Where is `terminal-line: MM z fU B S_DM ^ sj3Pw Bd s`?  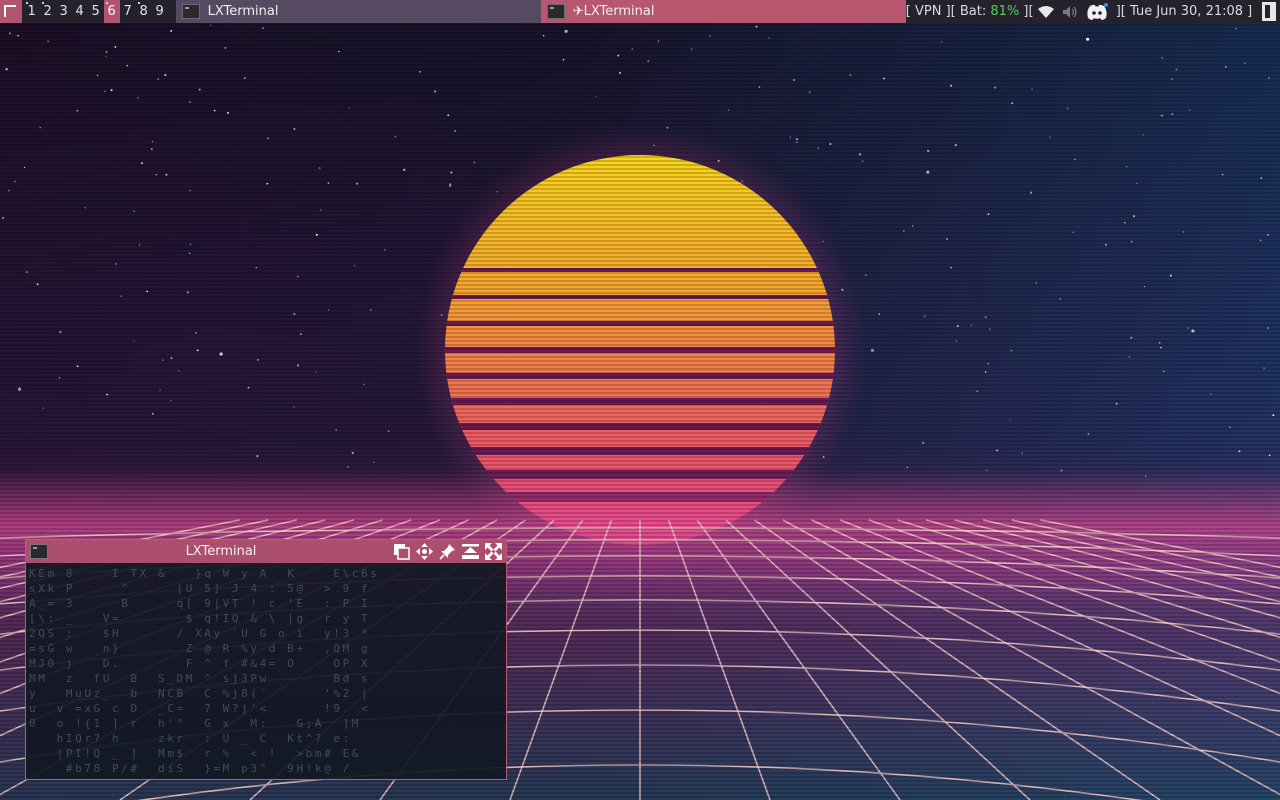 terminal-line: MM z fU B S_DM ^ sj3Pw Bd s is located at coordinates (200, 678).